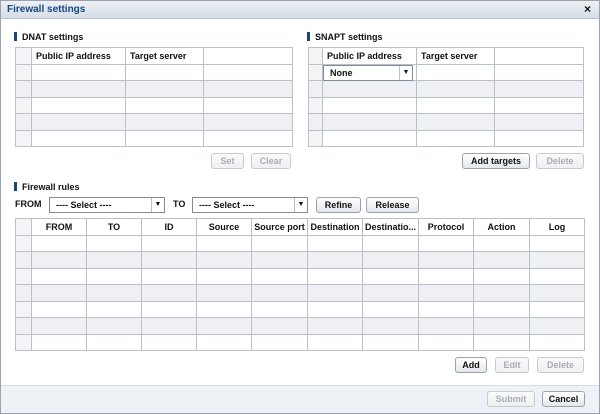 This screenshot has width=600, height=414. I want to click on cancel-button: Cancel, so click(563, 399).